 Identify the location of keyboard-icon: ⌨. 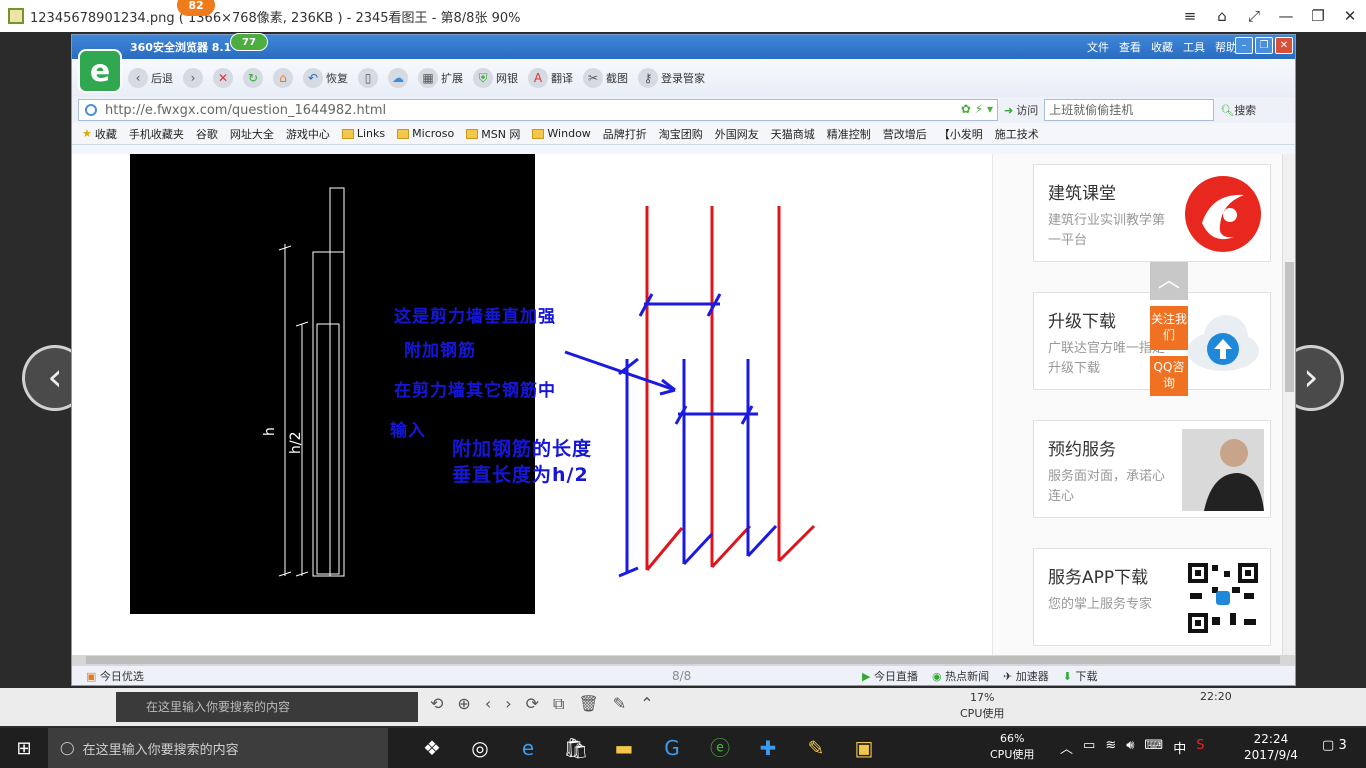
(1153, 747).